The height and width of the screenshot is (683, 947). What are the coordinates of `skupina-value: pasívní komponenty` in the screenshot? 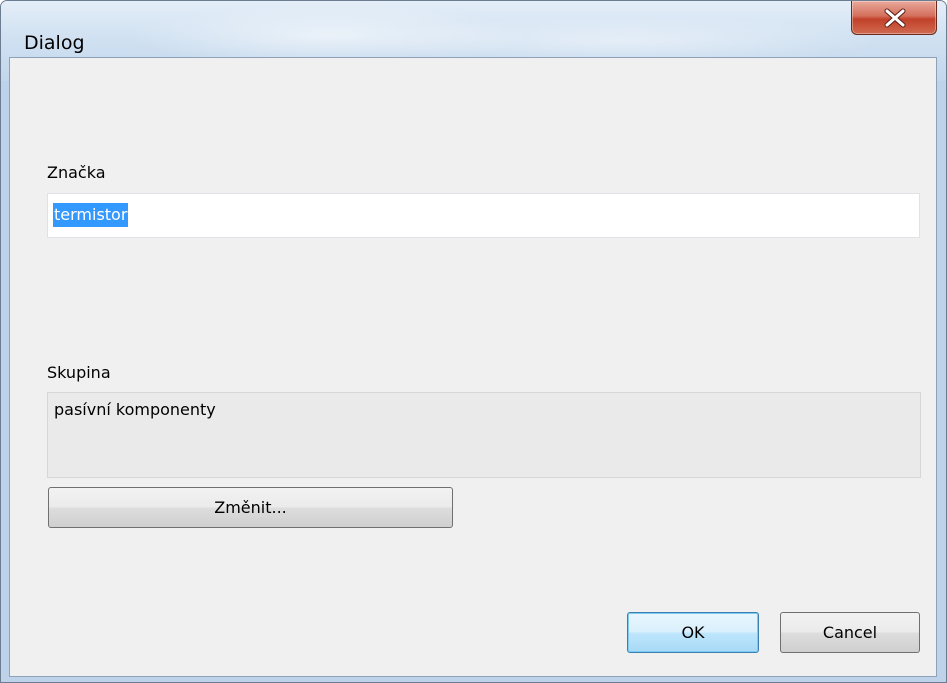 It's located at (135, 409).